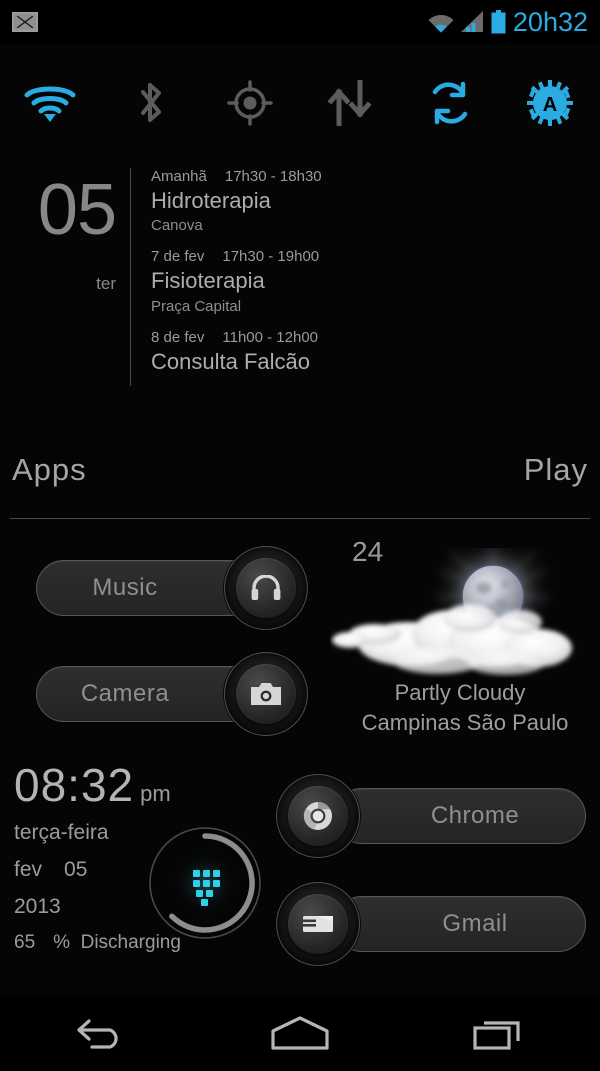 This screenshot has height=1071, width=600. I want to click on weather-location: Campinas São Paulo, so click(465, 722).